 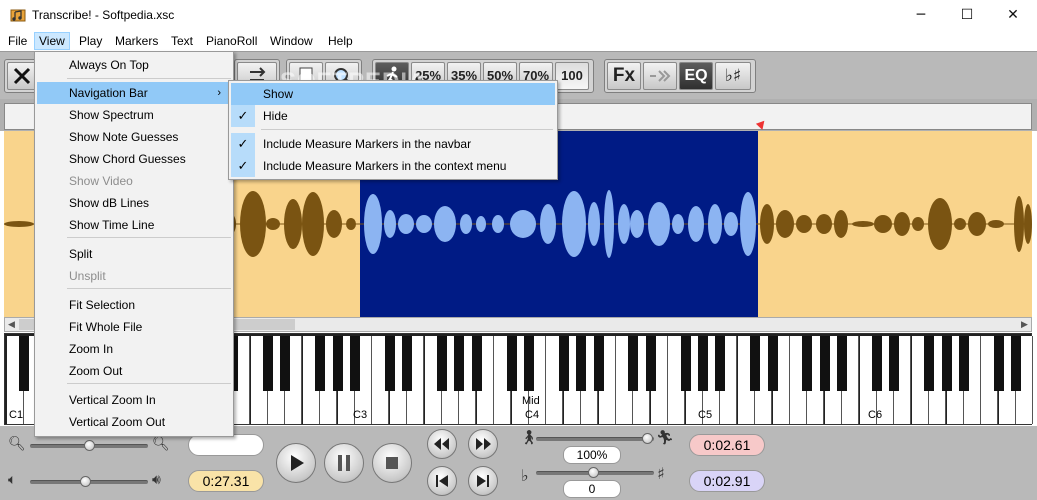 What do you see at coordinates (393, 116) in the screenshot?
I see `navbar-submenu-item-hide: ✓ Hide` at bounding box center [393, 116].